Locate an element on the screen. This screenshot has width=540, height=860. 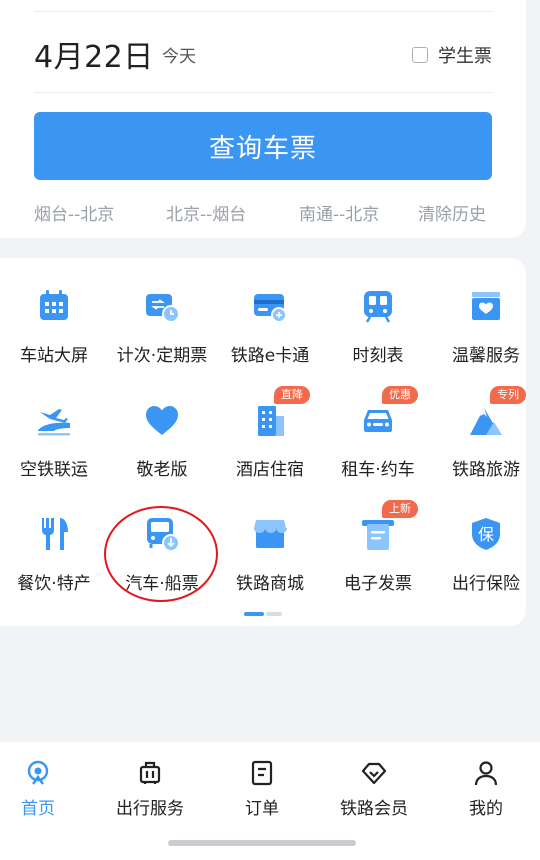
date-row: 4月22日 今天 学生票 is located at coordinates (263, 54).